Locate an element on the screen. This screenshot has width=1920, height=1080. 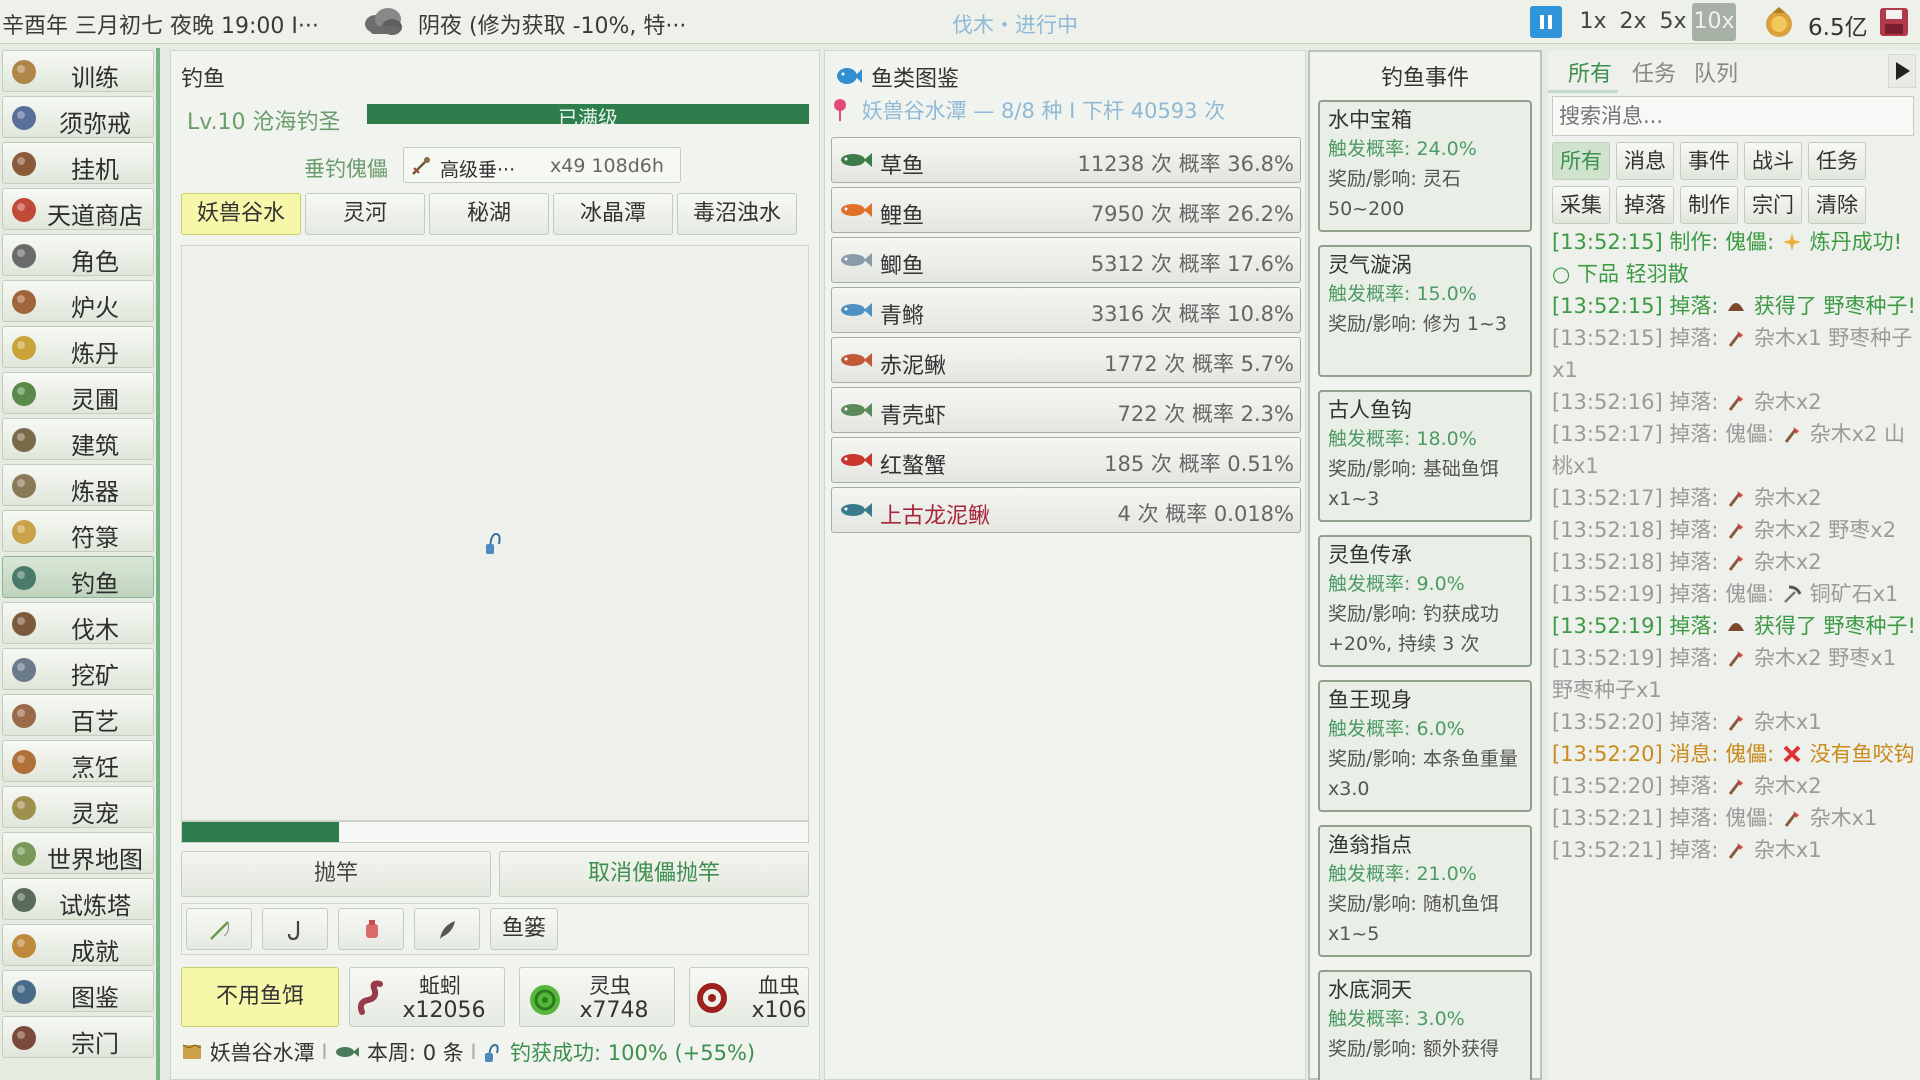
sidebar-item-8: 建筑 is located at coordinates (78, 439).